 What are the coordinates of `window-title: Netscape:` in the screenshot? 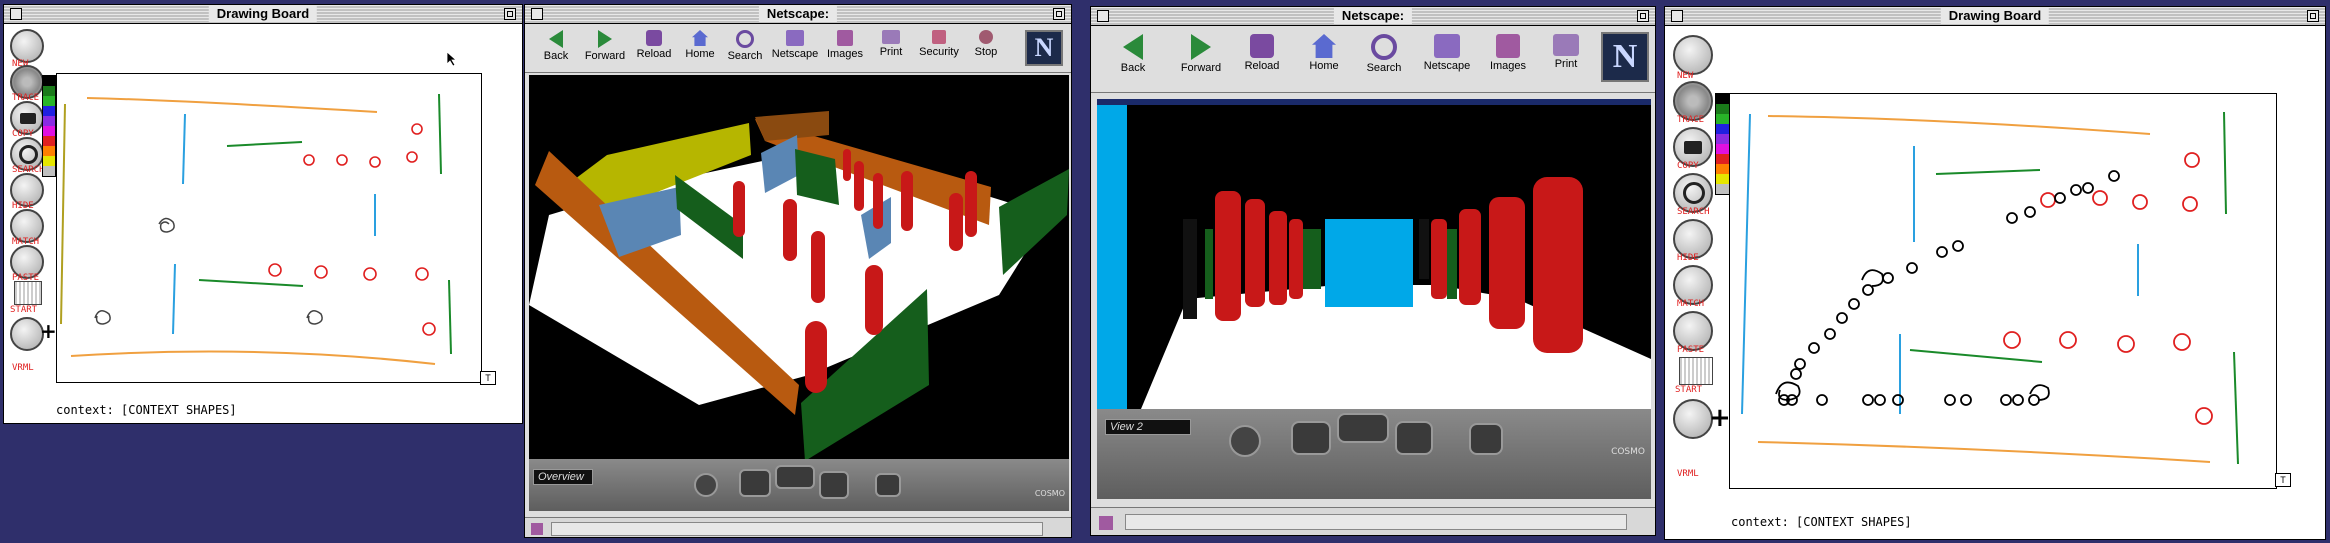 It's located at (1373, 16).